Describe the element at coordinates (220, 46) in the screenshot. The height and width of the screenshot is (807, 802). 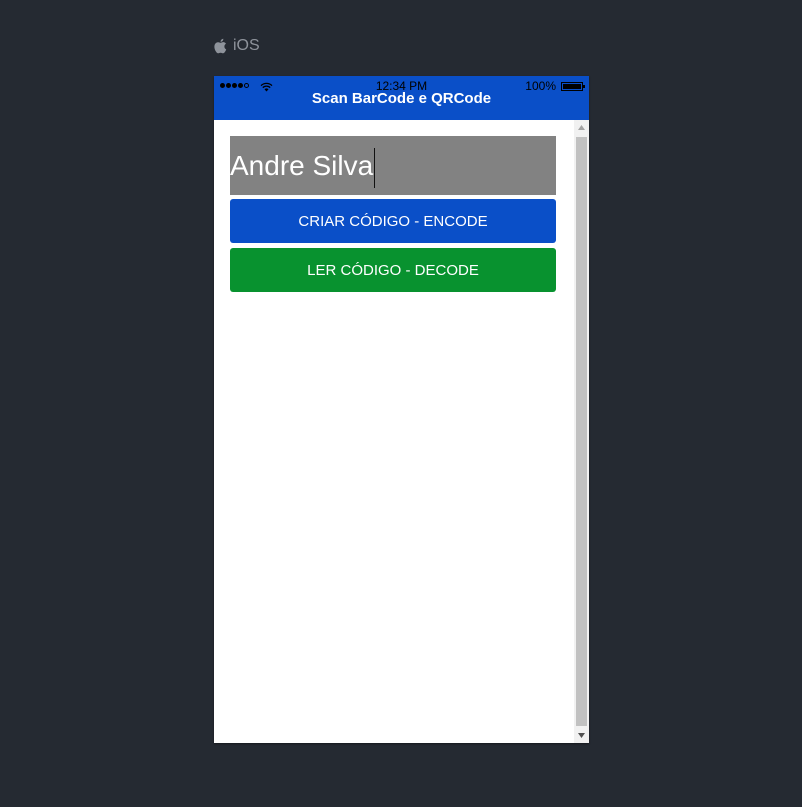
I see `apple-icon` at that location.